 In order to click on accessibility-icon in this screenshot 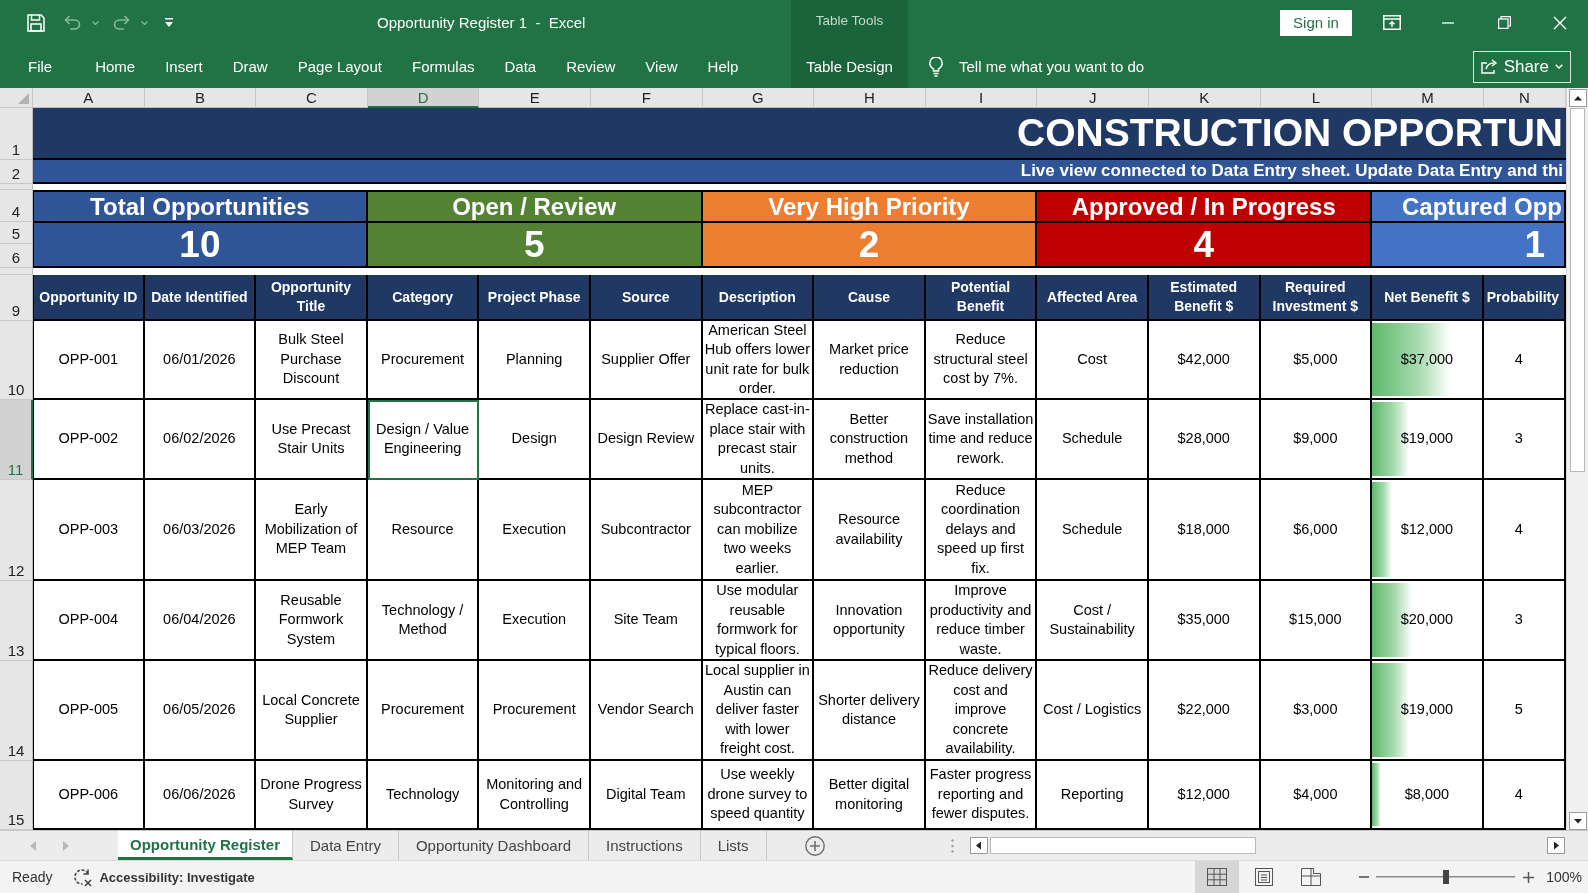, I will do `click(83, 877)`.